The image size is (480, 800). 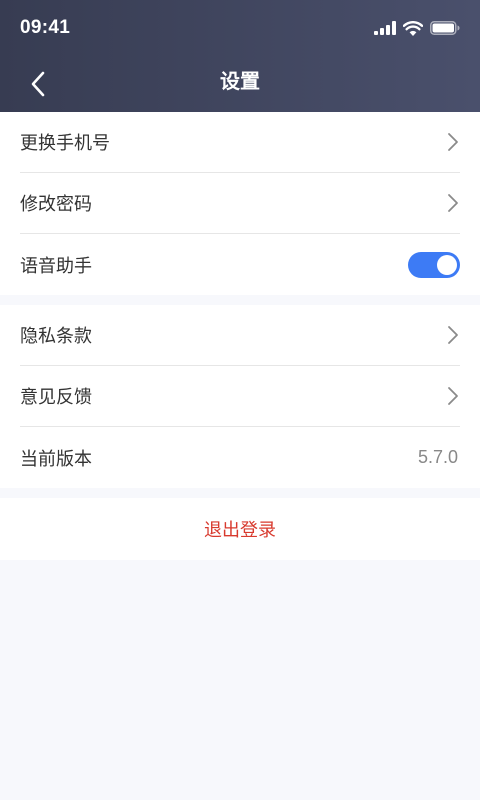 I want to click on toggle-knob, so click(x=447, y=264).